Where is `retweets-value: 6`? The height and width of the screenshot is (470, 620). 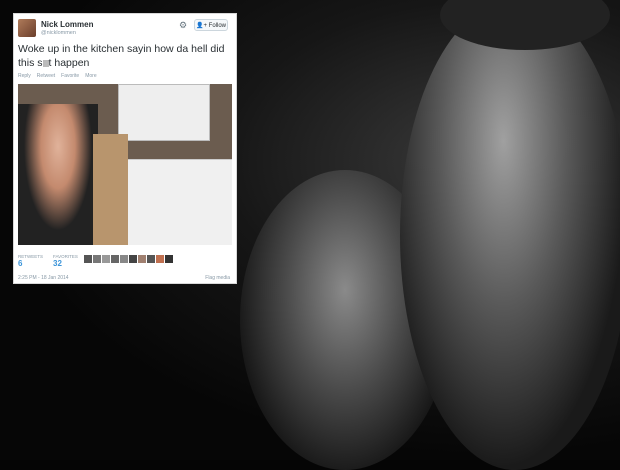
retweets-value: 6 is located at coordinates (20, 263).